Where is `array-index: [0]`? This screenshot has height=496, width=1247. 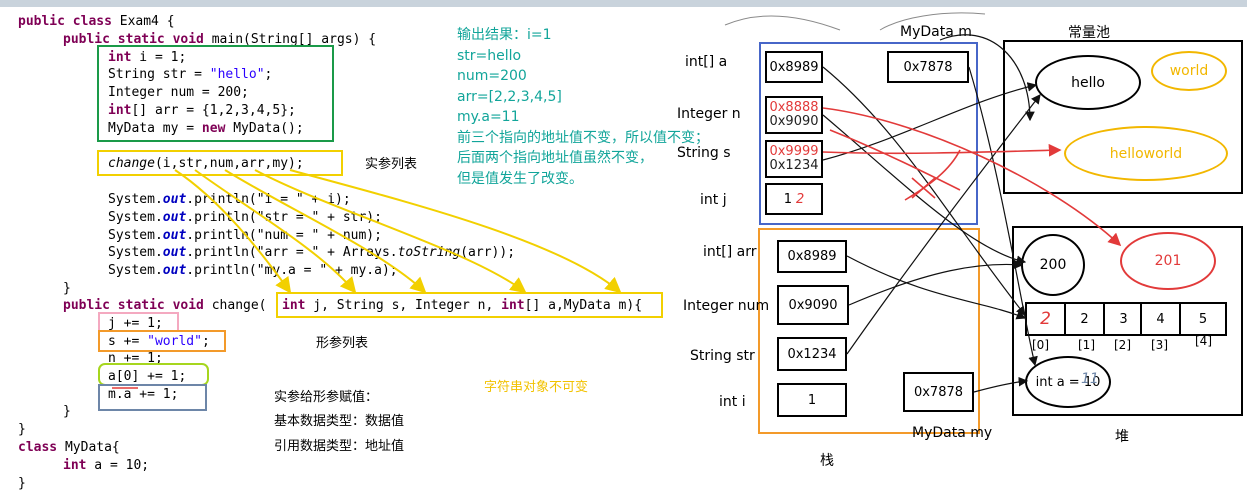 array-index: [0] is located at coordinates (1040, 345).